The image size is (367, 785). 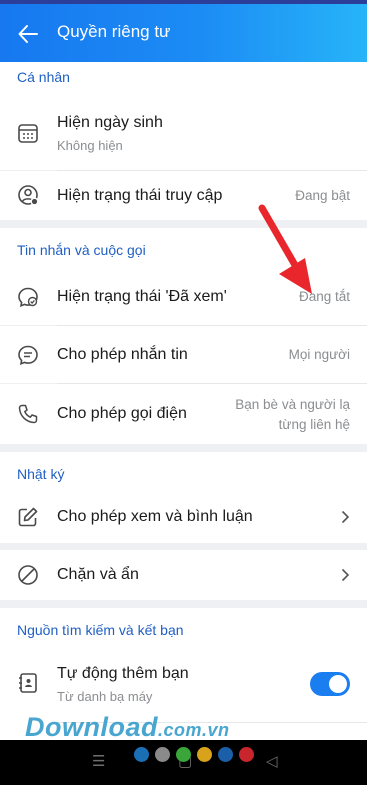 I want to click on dot-green, so click(x=183, y=754).